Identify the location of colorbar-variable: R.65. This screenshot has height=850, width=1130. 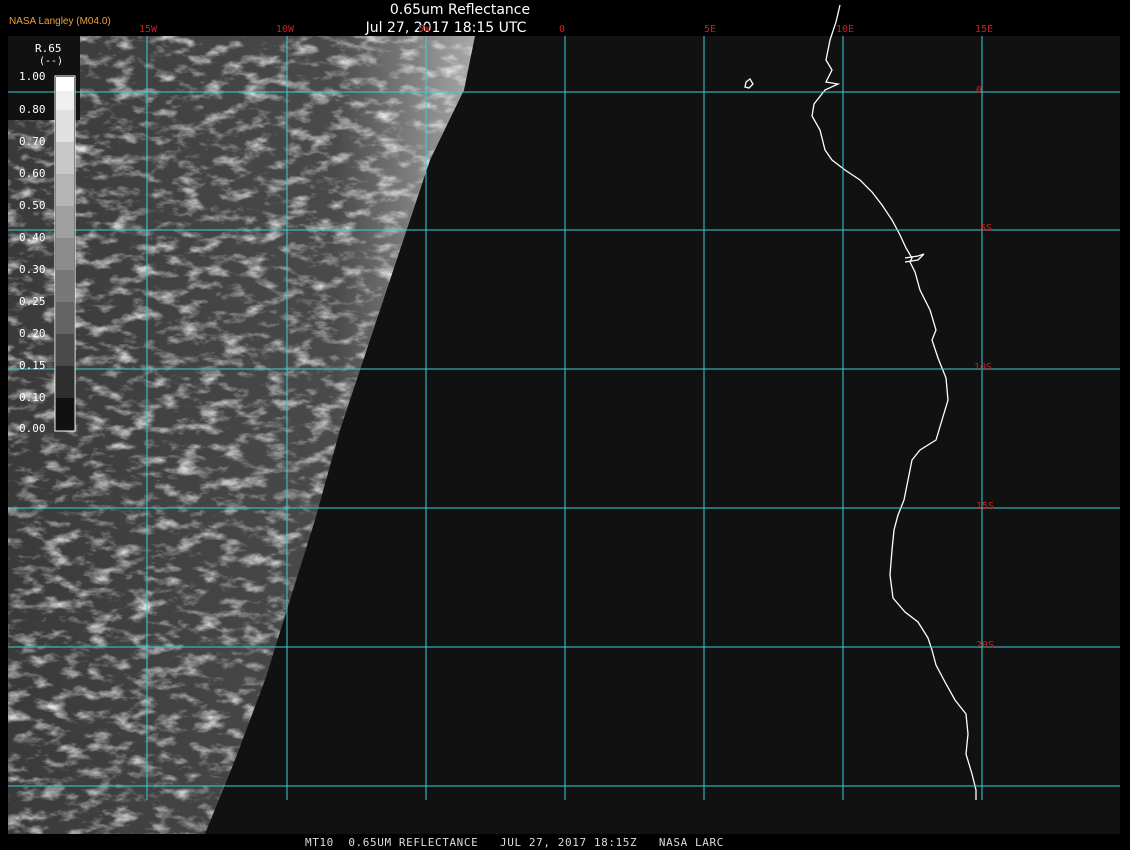
(48, 48).